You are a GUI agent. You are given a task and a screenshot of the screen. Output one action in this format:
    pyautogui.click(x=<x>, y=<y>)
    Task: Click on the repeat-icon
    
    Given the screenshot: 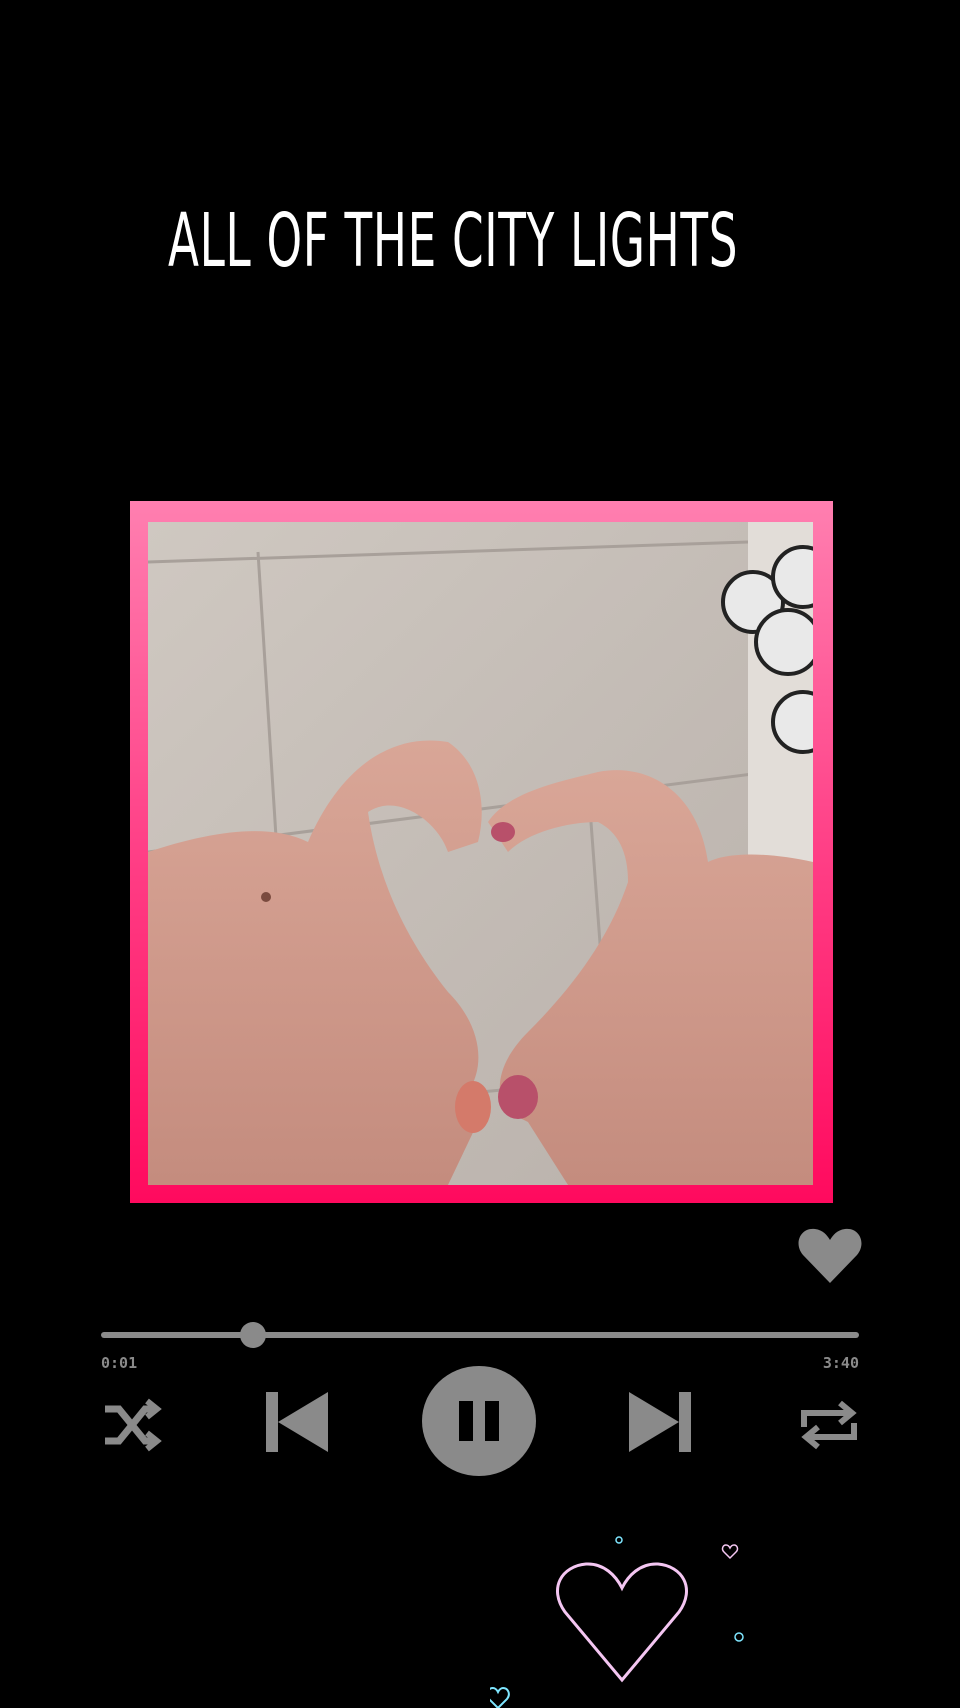 What is the action you would take?
    pyautogui.click(x=829, y=1425)
    